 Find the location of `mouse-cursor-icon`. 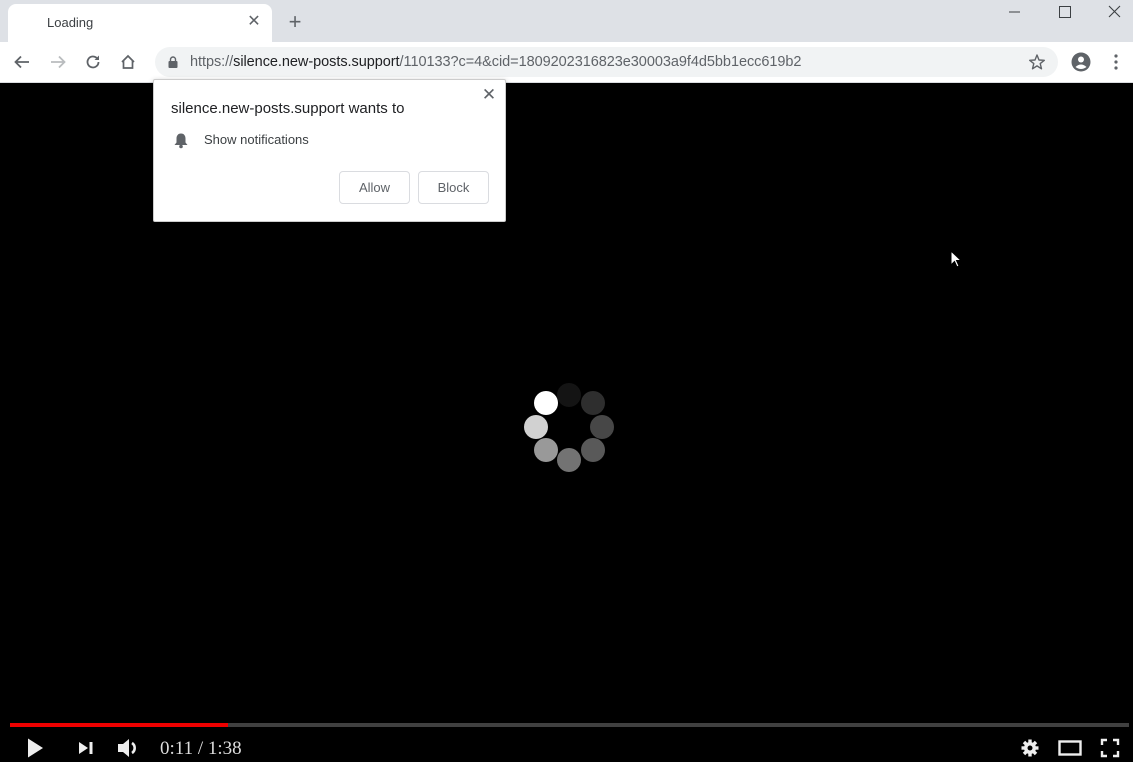

mouse-cursor-icon is located at coordinates (956, 259).